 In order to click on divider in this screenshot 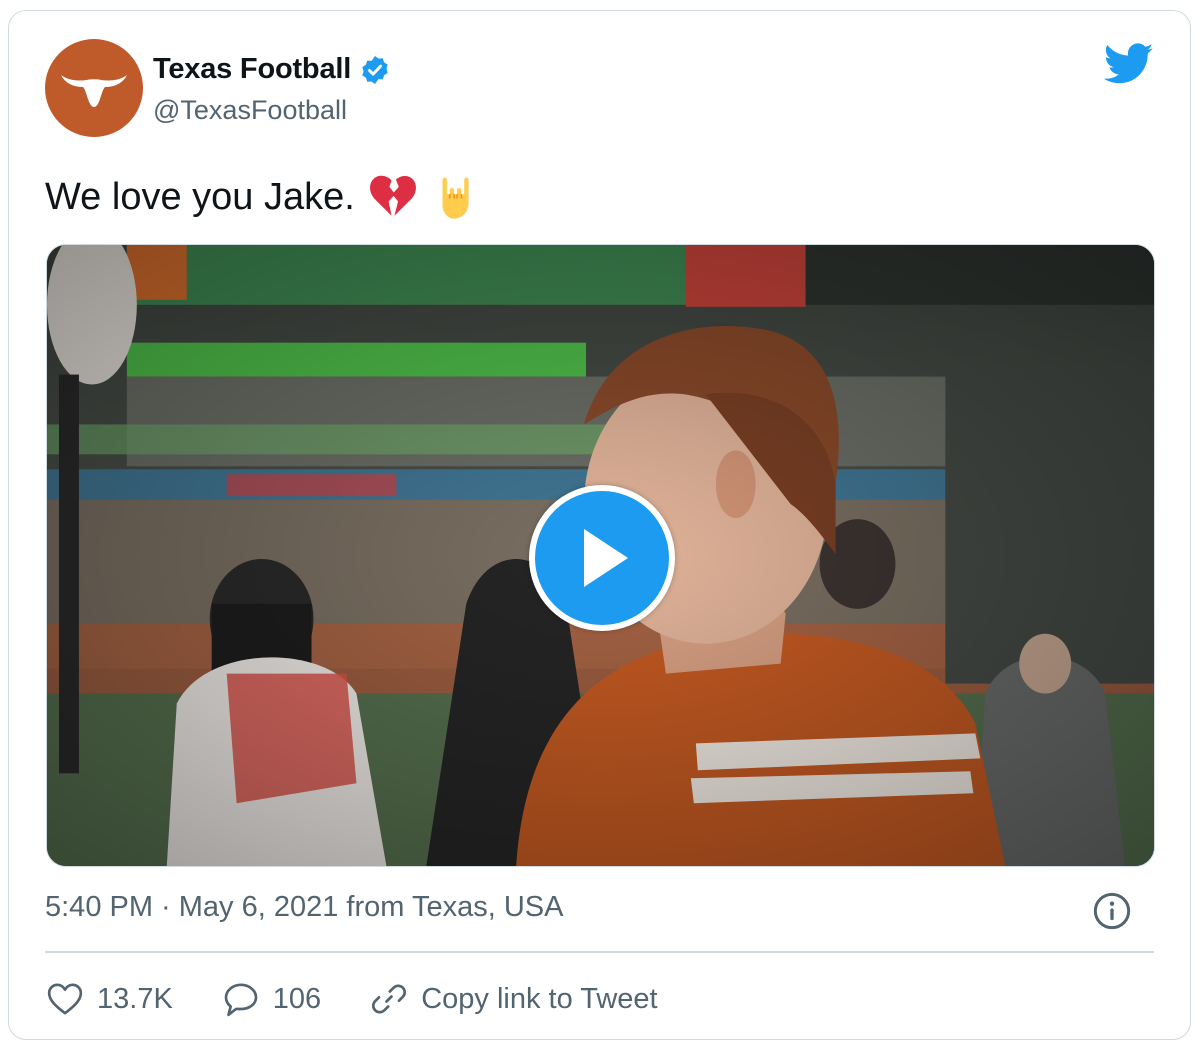, I will do `click(599, 952)`.